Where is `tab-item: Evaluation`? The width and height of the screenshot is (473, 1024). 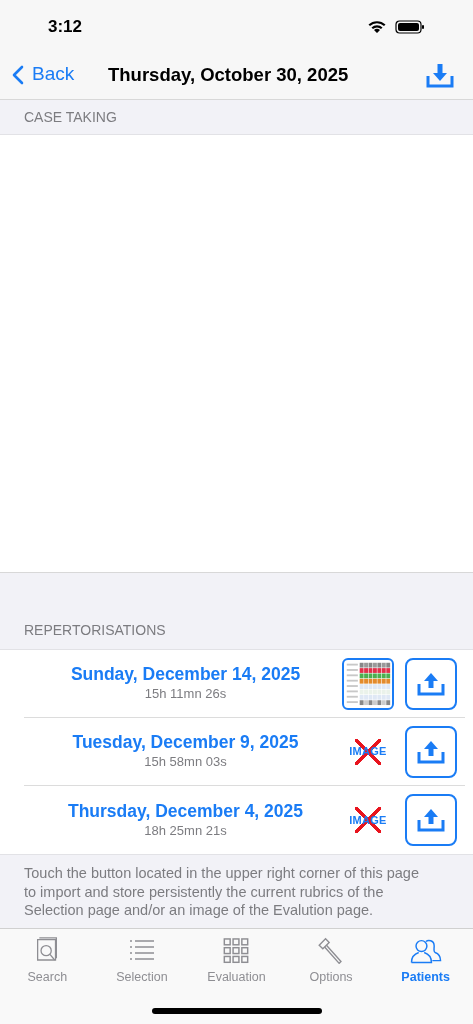
tab-item: Evaluation is located at coordinates (236, 962).